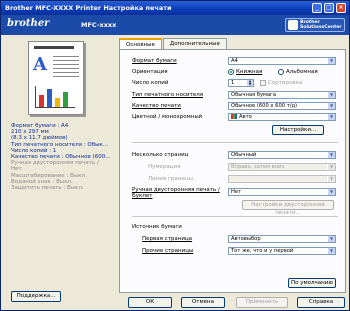  What do you see at coordinates (254, 95) in the screenshot?
I see `media-type-value: Обычная бумага` at bounding box center [254, 95].